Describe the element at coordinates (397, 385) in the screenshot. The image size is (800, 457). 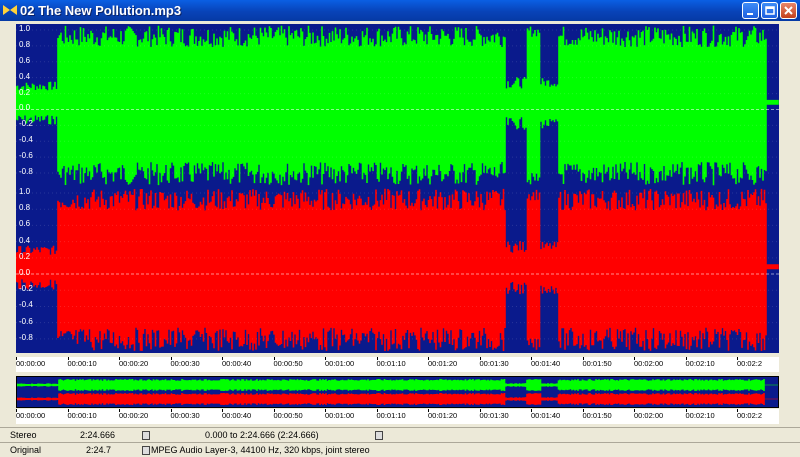
I see `overview-left-trace` at that location.